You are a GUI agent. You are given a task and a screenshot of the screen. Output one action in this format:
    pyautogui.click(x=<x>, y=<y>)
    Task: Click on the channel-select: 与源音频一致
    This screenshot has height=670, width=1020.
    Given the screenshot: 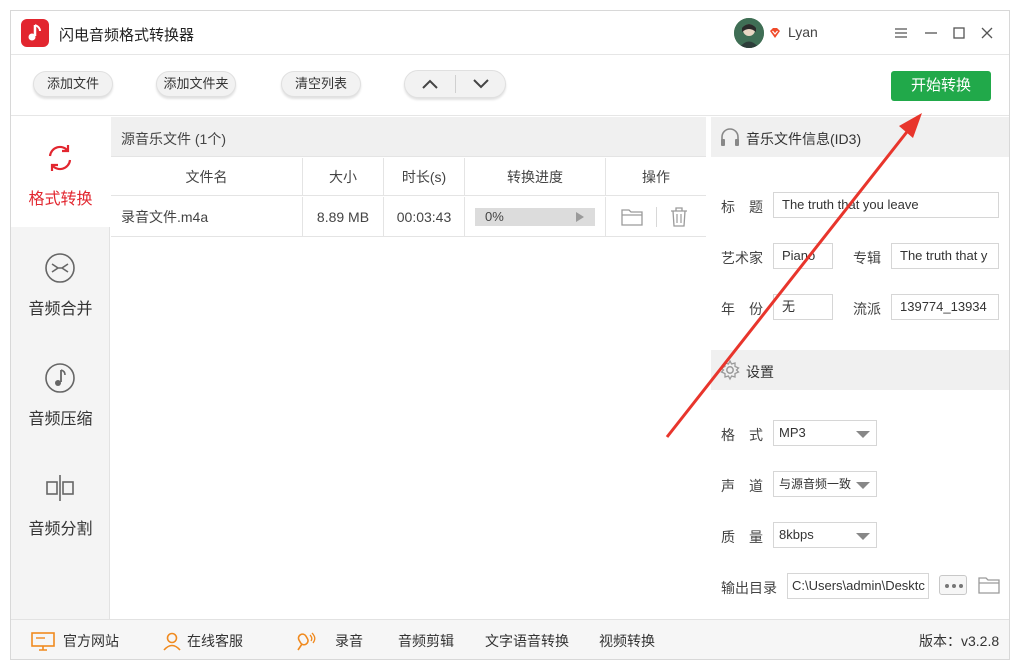 What is the action you would take?
    pyautogui.click(x=825, y=484)
    